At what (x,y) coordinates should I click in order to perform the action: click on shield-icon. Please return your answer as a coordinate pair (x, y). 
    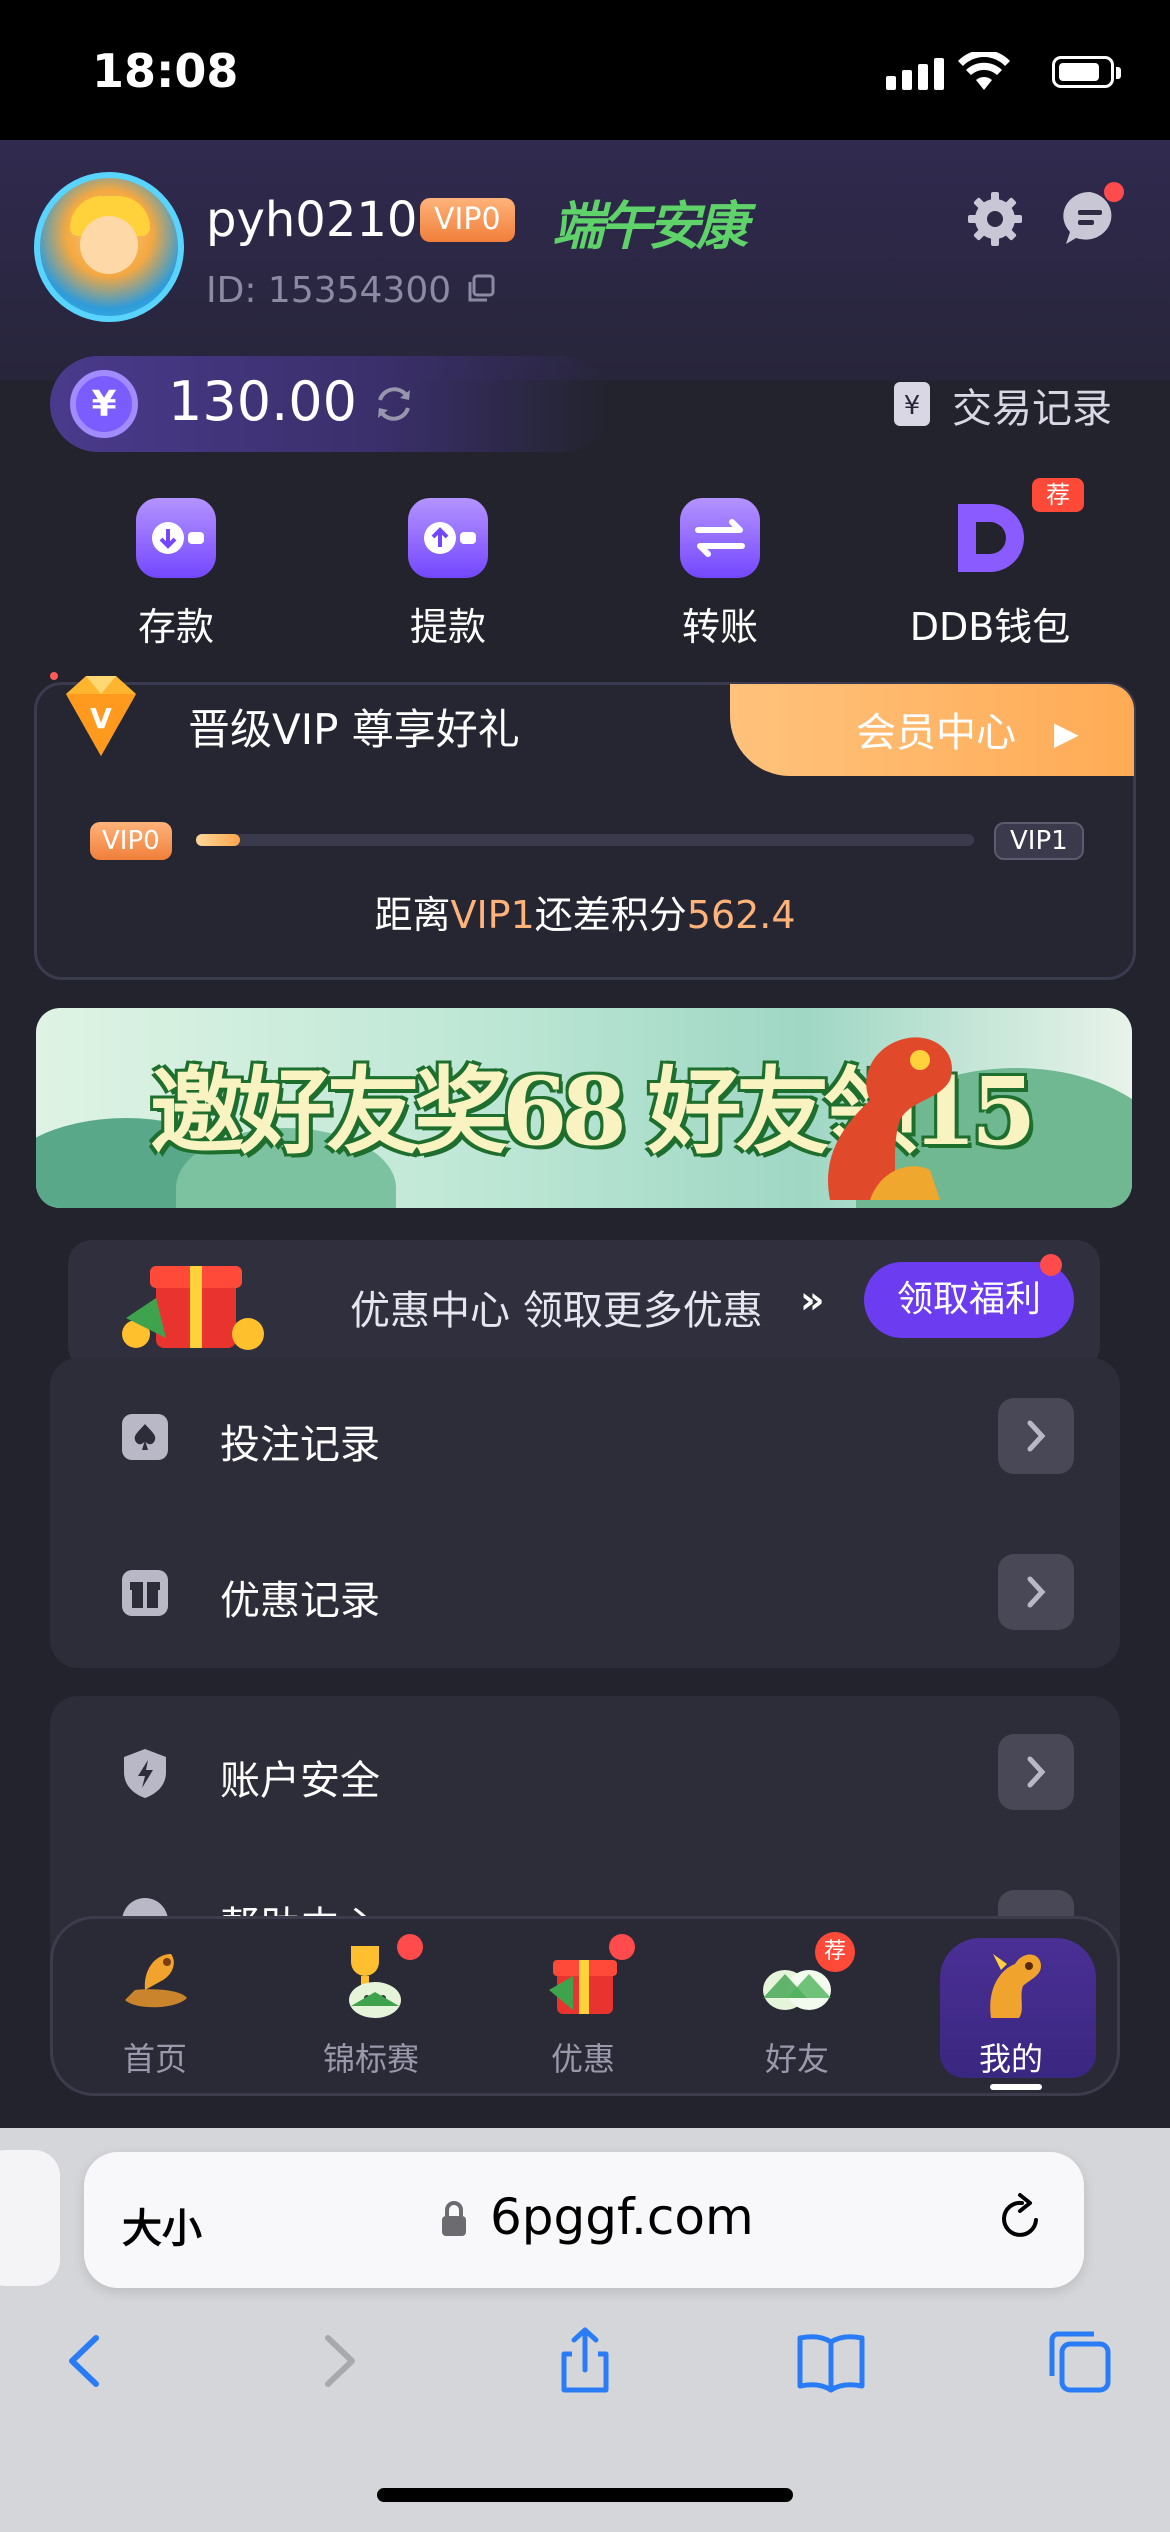
    Looking at the image, I should click on (145, 1773).